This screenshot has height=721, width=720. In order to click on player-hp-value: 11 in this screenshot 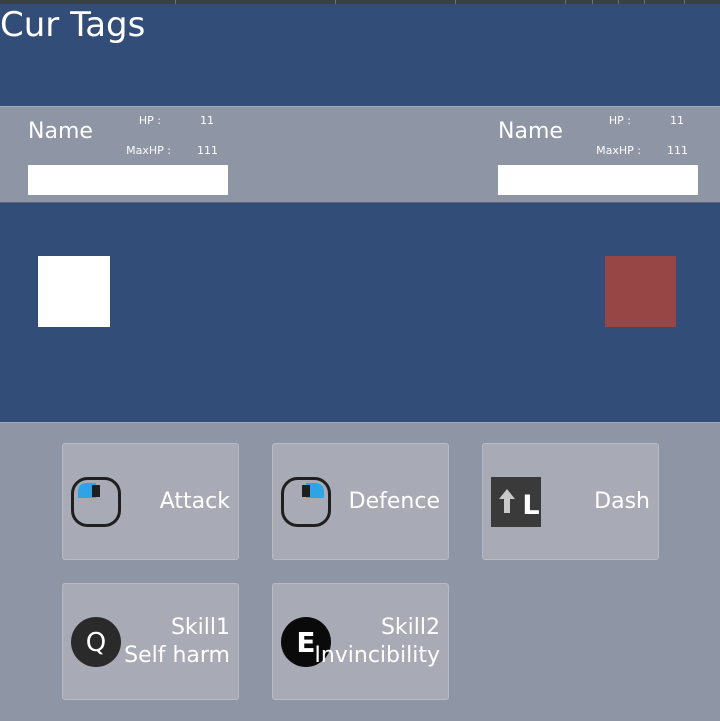, I will do `click(207, 120)`.